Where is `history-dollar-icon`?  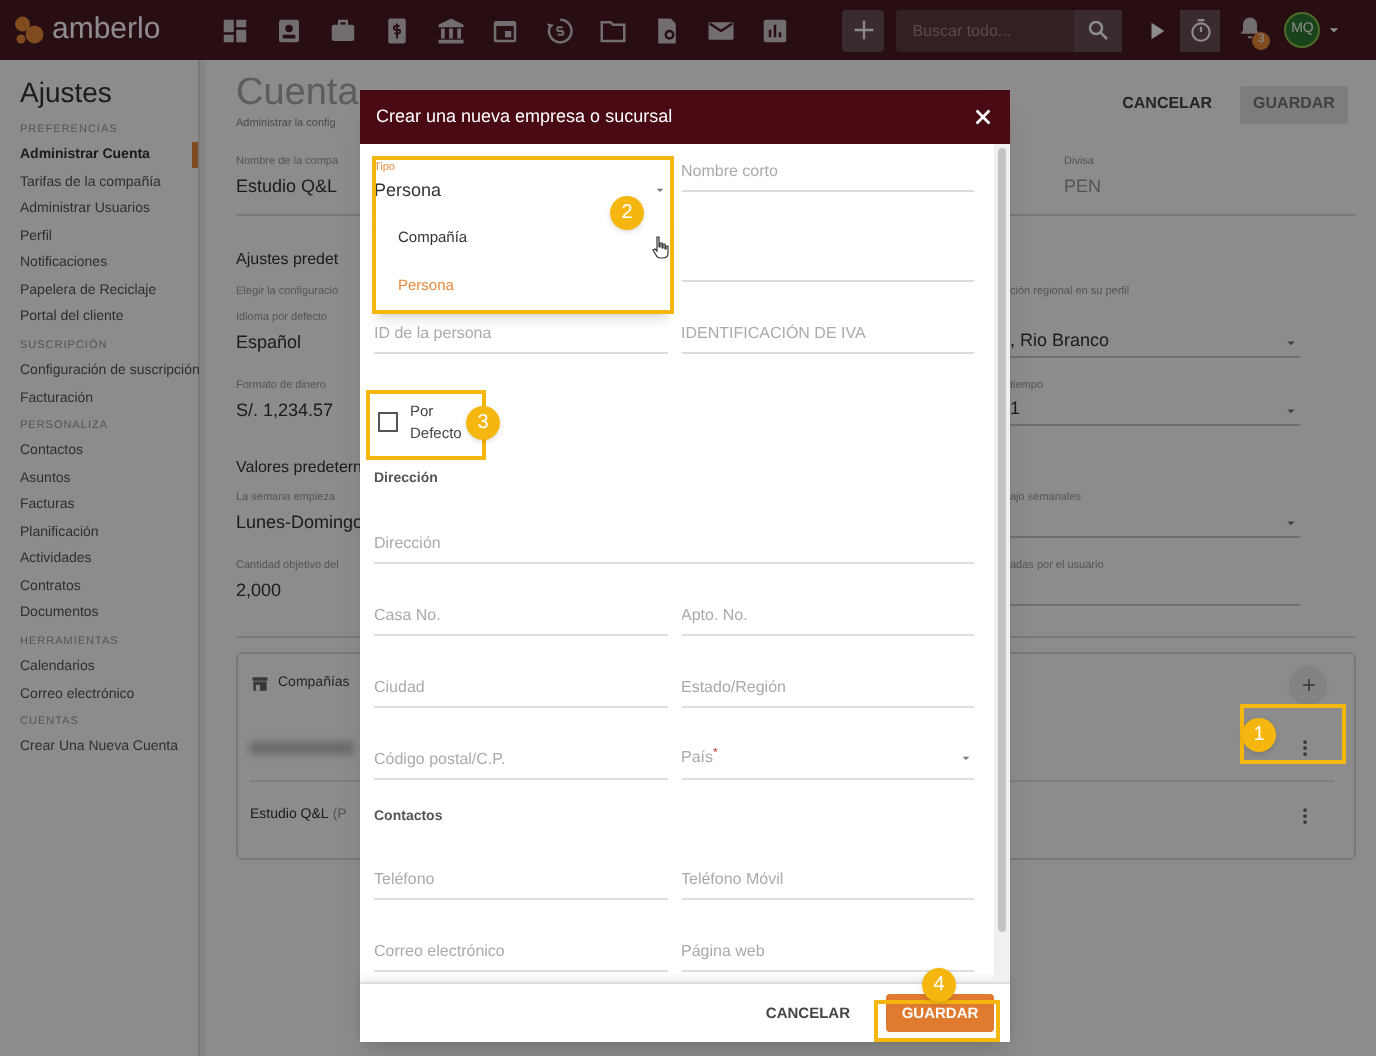
history-dollar-icon is located at coordinates (559, 30).